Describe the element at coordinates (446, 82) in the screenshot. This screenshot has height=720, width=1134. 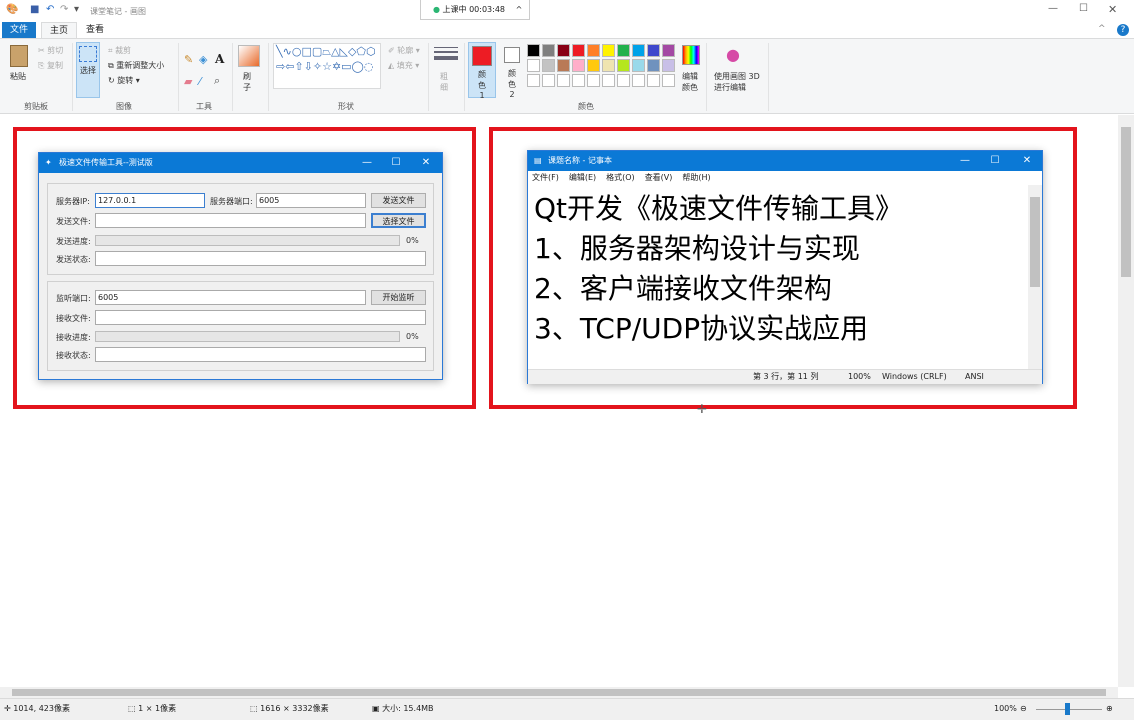
I see `size-button: 粗细` at that location.